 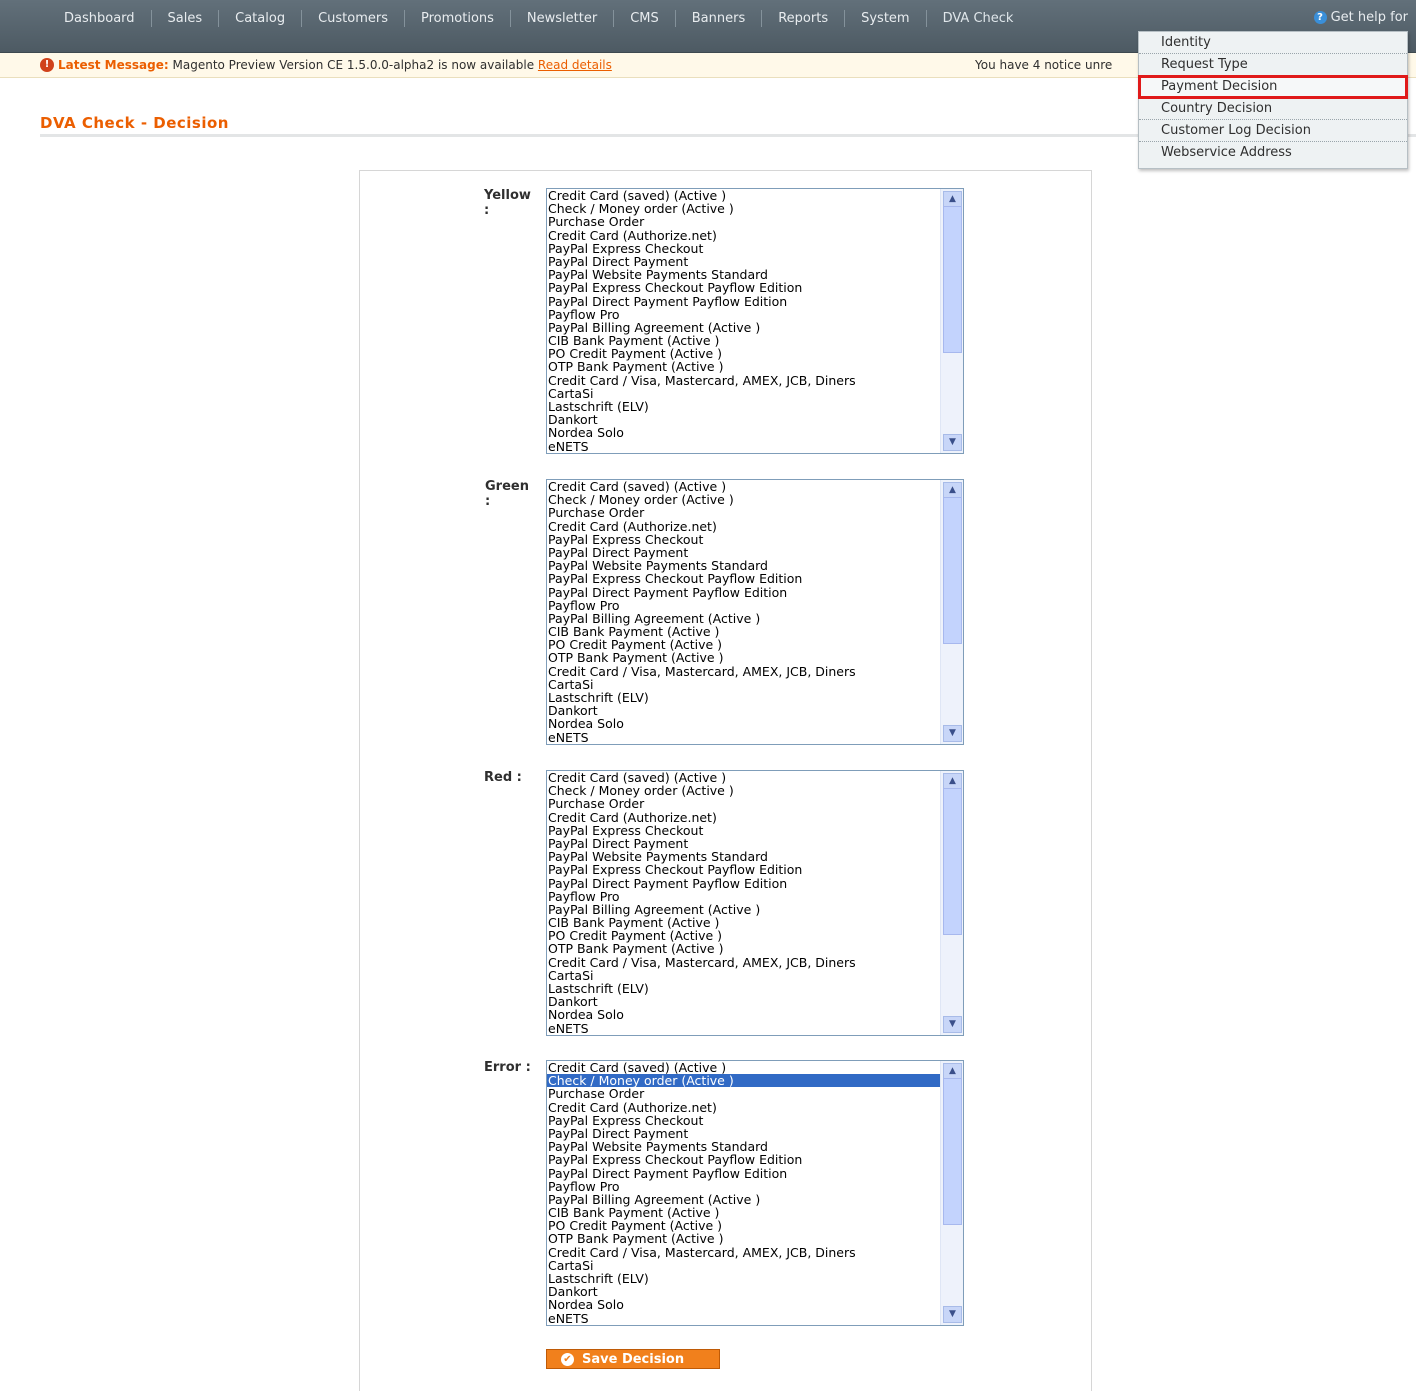 What do you see at coordinates (113, 65) in the screenshot?
I see `latest-message-label: Latest Message:` at bounding box center [113, 65].